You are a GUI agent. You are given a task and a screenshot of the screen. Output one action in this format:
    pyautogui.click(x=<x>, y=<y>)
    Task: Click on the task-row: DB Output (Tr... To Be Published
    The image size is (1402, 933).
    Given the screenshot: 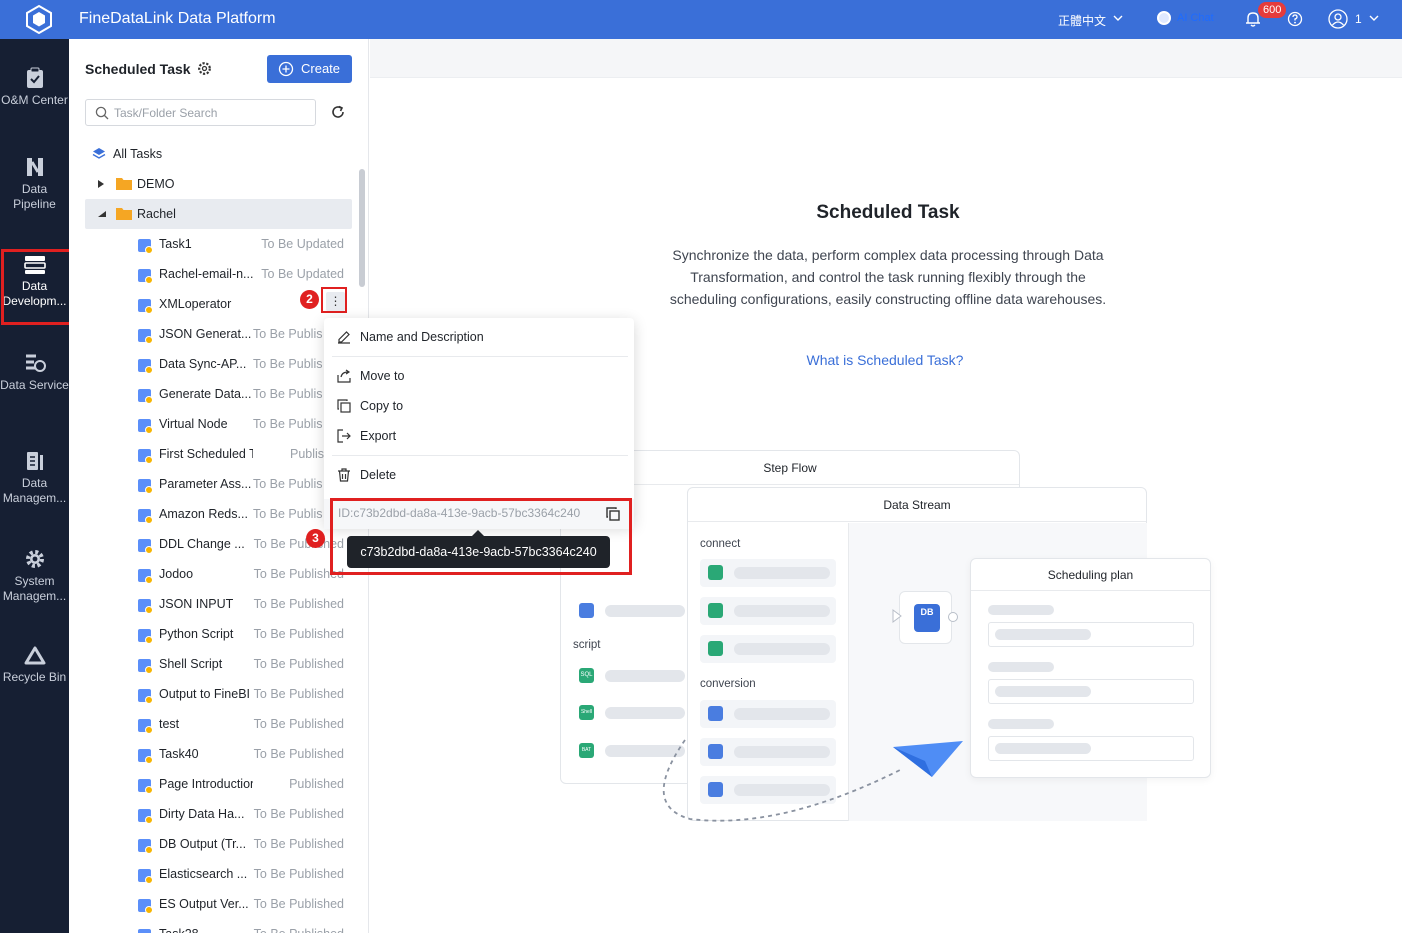 What is the action you would take?
    pyautogui.click(x=218, y=844)
    